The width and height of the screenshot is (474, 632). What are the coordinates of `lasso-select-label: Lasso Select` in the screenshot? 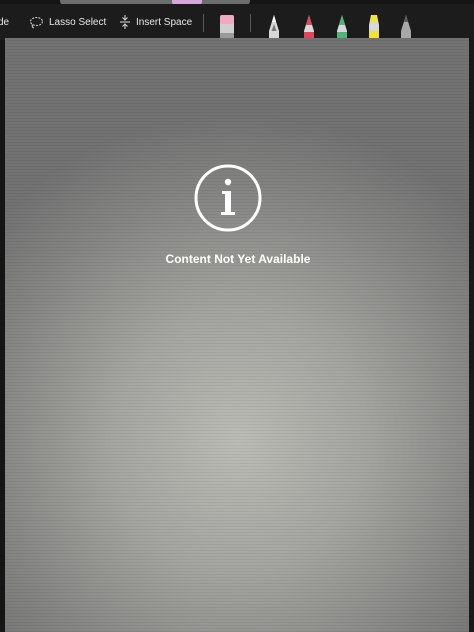 It's located at (78, 22).